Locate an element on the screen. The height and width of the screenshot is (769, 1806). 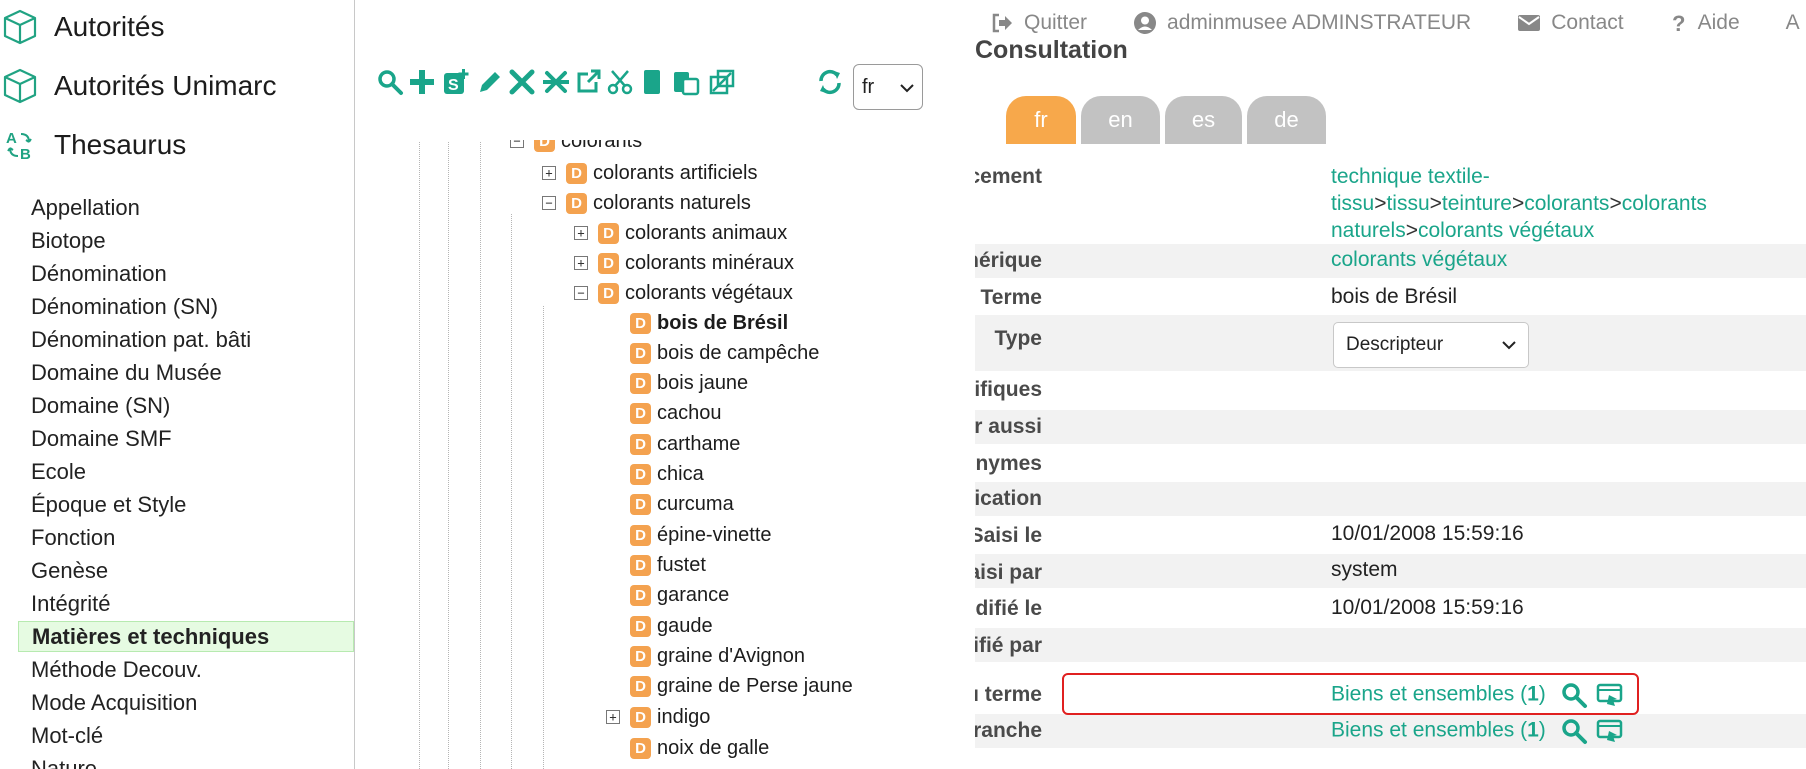
category-domaine-sn: Domaine (SN) is located at coordinates (186, 405).